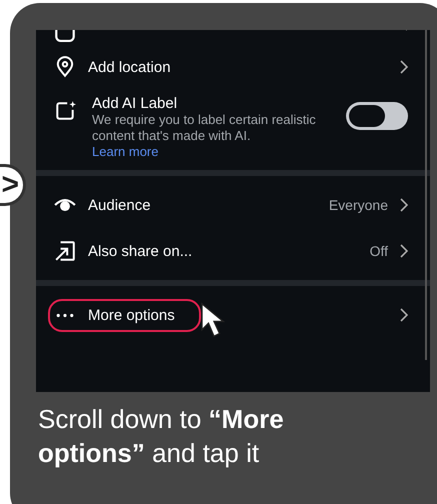 This screenshot has height=504, width=437. What do you see at coordinates (161, 436) in the screenshot?
I see `instruction-text: Scroll down to “More options” and tap it` at bounding box center [161, 436].